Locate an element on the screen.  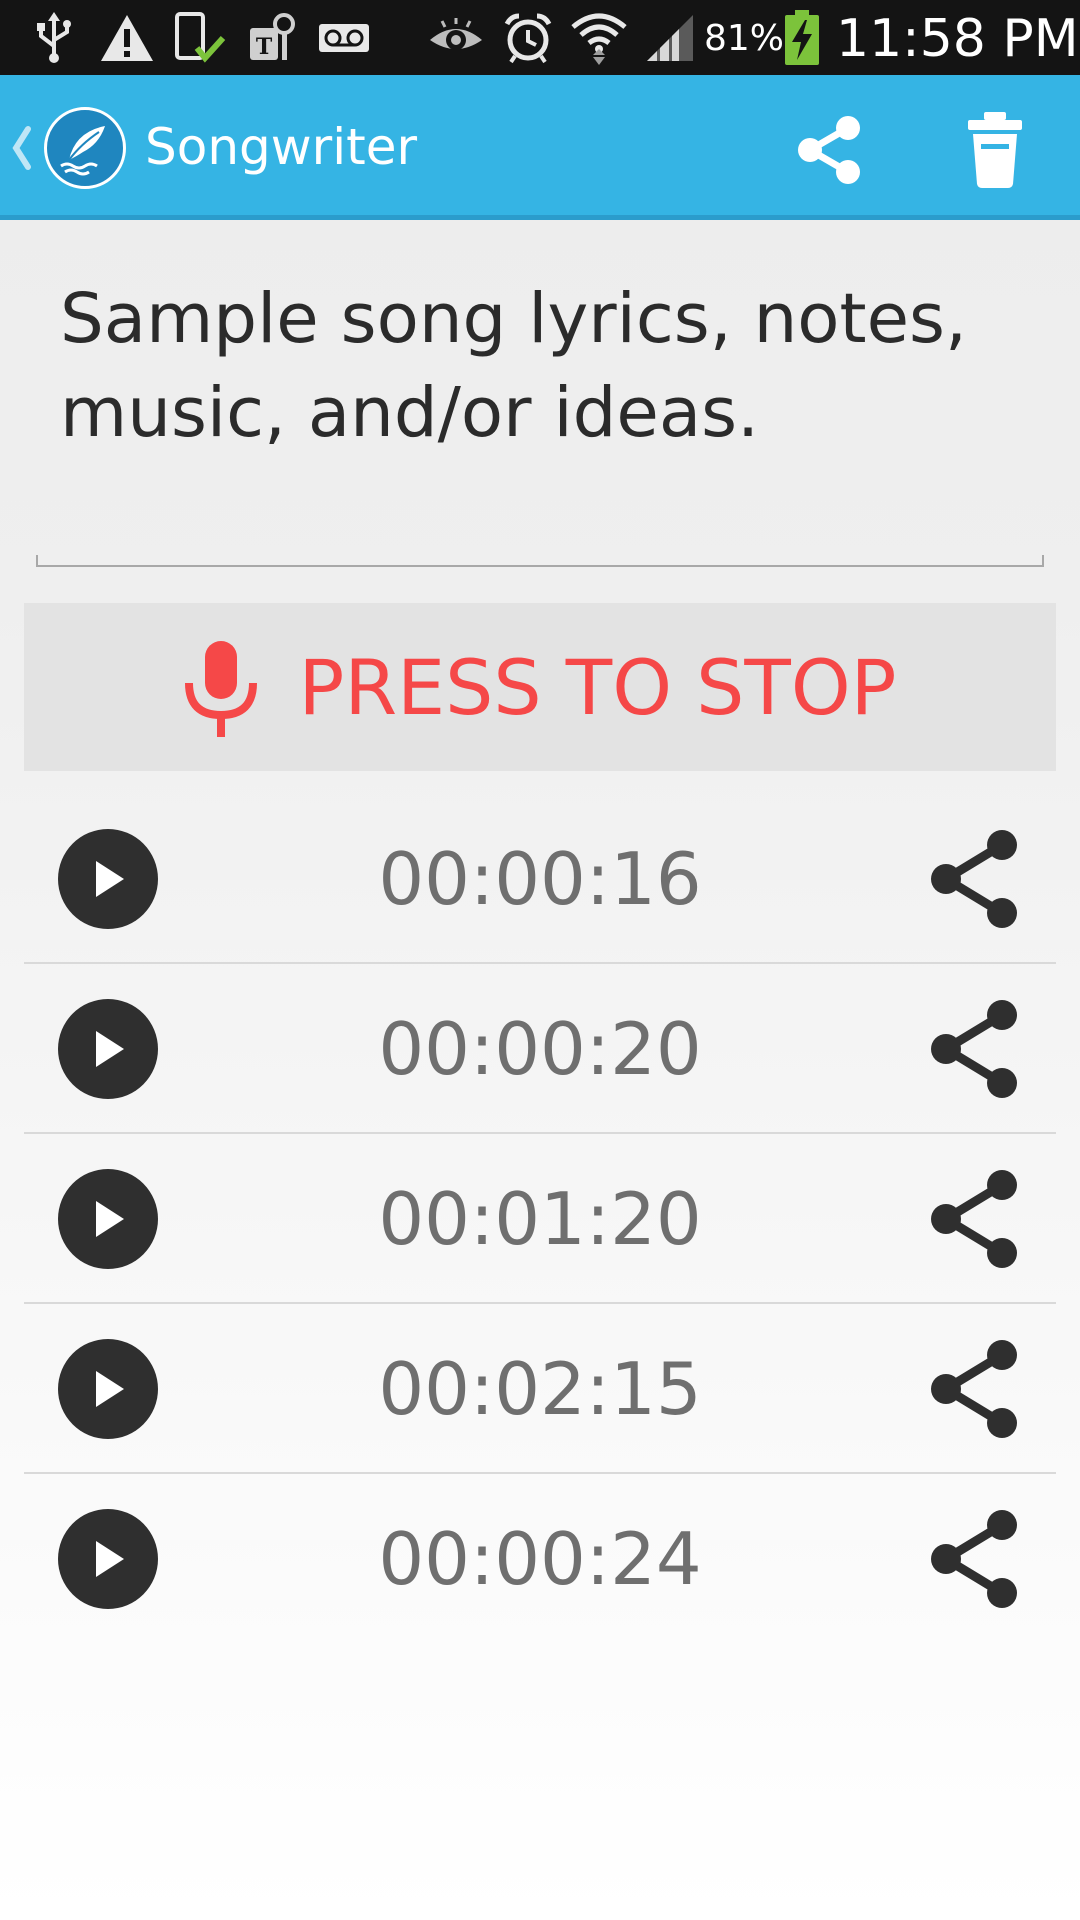
record-stop-button: PRESS TO STOP is located at coordinates (540, 687).